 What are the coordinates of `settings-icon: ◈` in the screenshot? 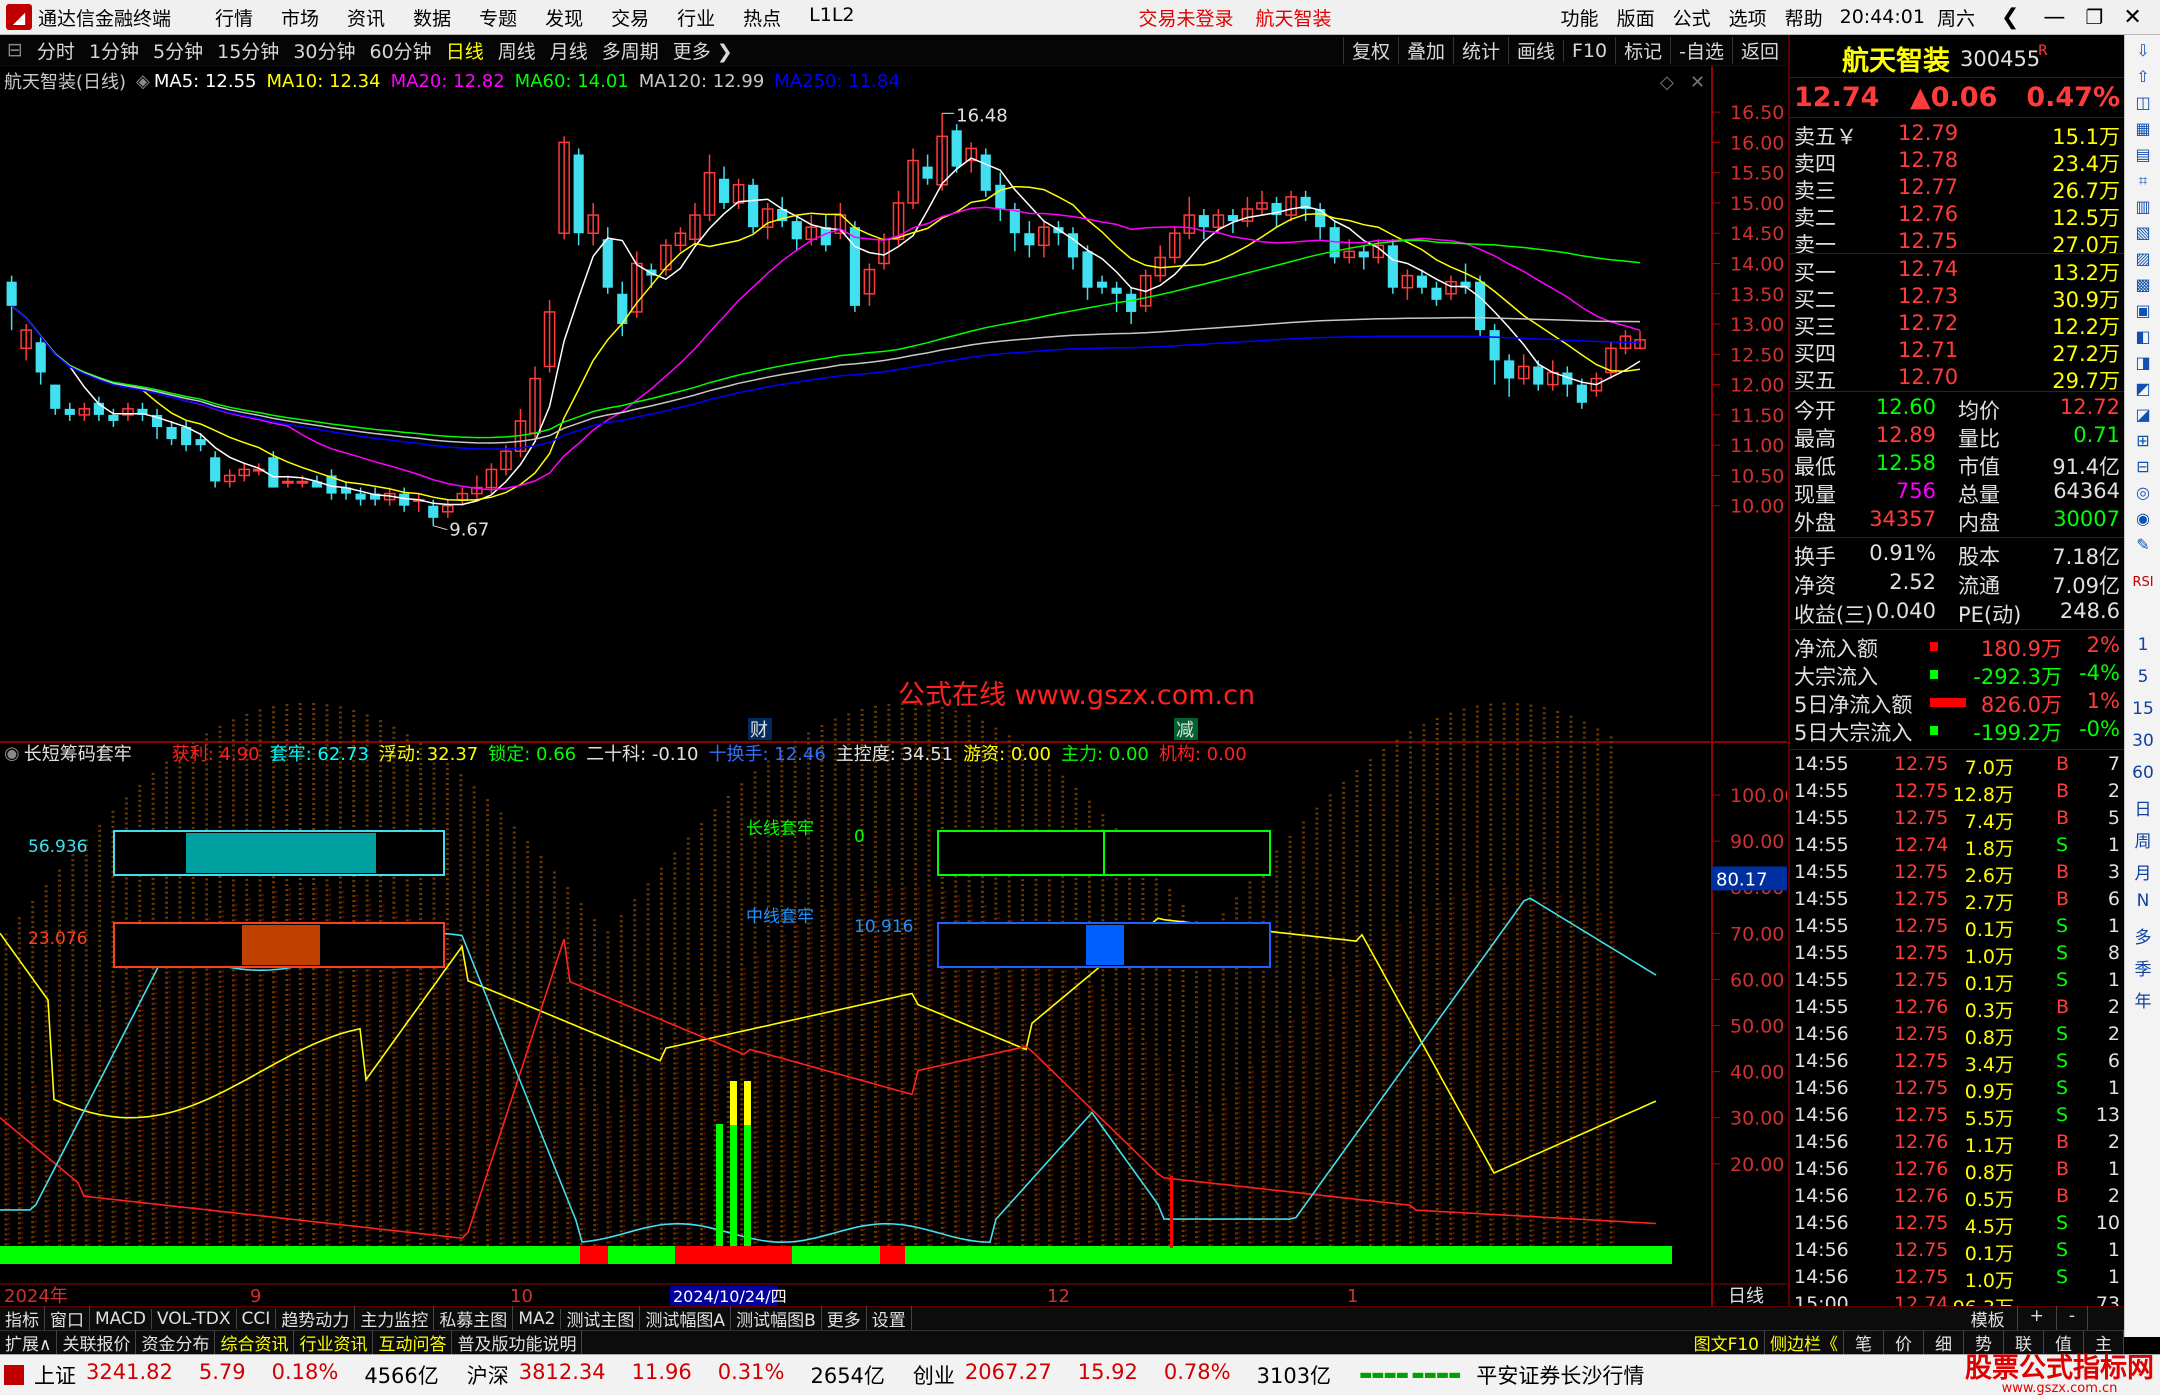 It's located at (143, 81).